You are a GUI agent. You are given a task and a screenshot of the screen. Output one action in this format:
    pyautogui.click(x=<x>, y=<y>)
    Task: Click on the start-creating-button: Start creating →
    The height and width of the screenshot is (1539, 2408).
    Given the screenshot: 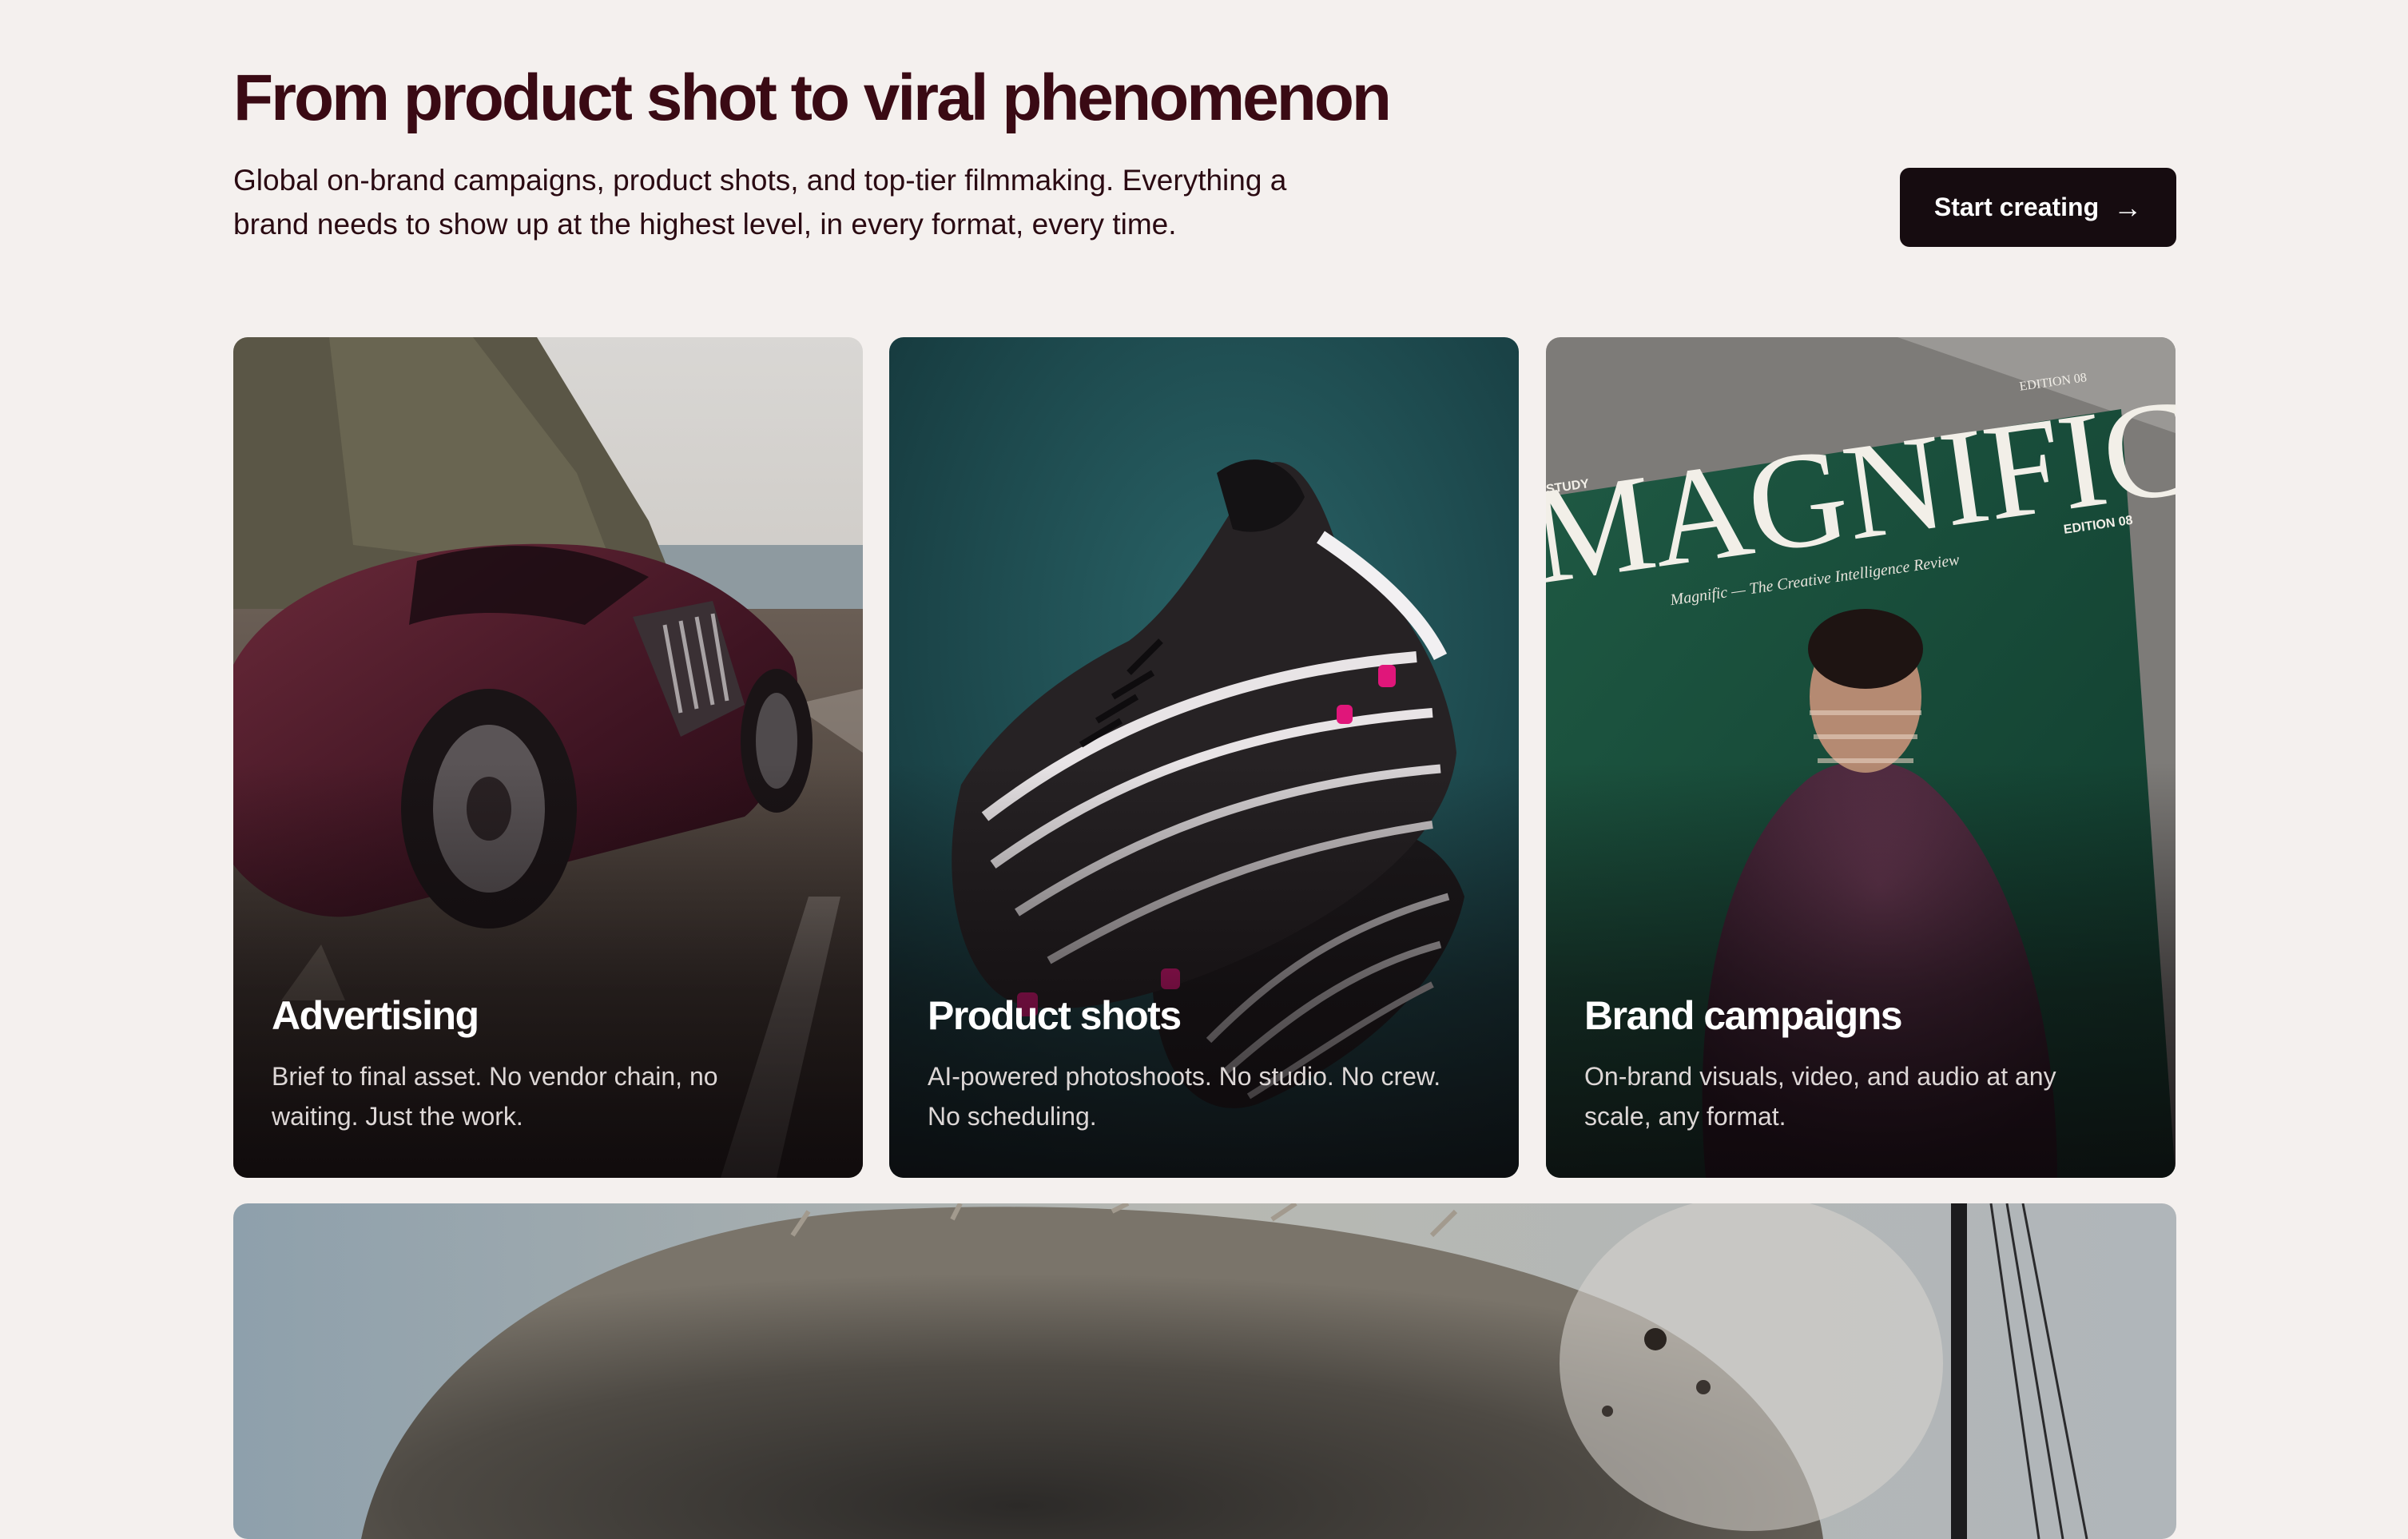 What is the action you would take?
    pyautogui.click(x=2038, y=208)
    